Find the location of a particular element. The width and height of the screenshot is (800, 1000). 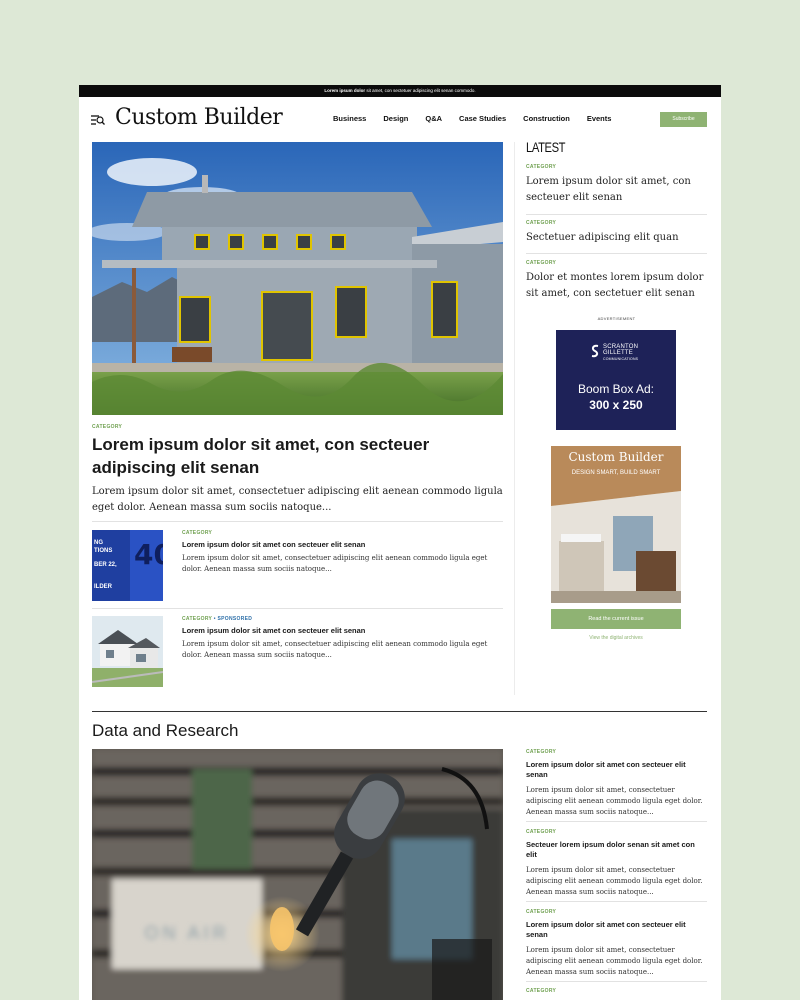

nav-events: Events is located at coordinates (599, 118).